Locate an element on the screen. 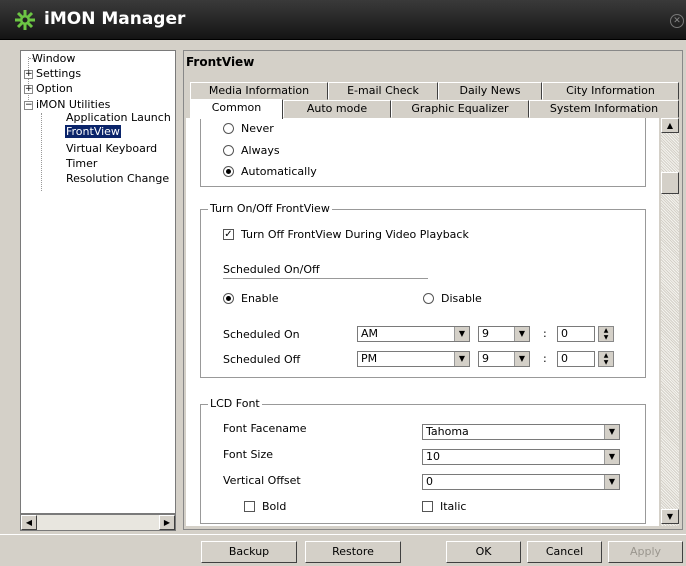  scheduled-off-hour-value: 9 is located at coordinates (485, 358).